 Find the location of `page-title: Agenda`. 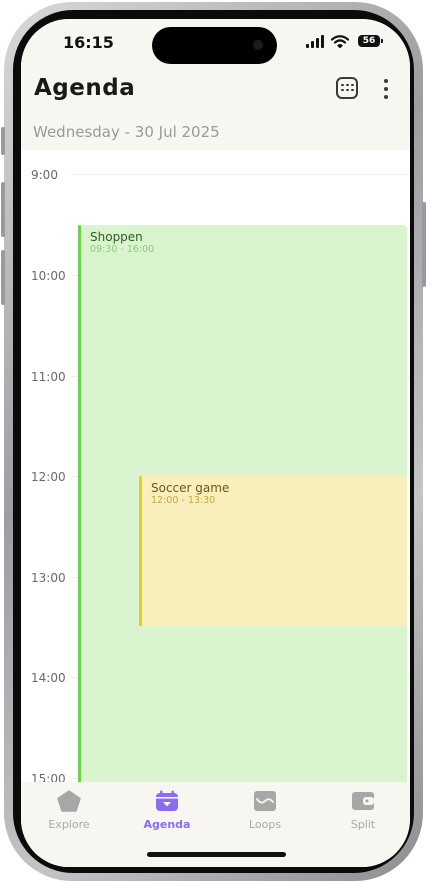

page-title: Agenda is located at coordinates (85, 88).